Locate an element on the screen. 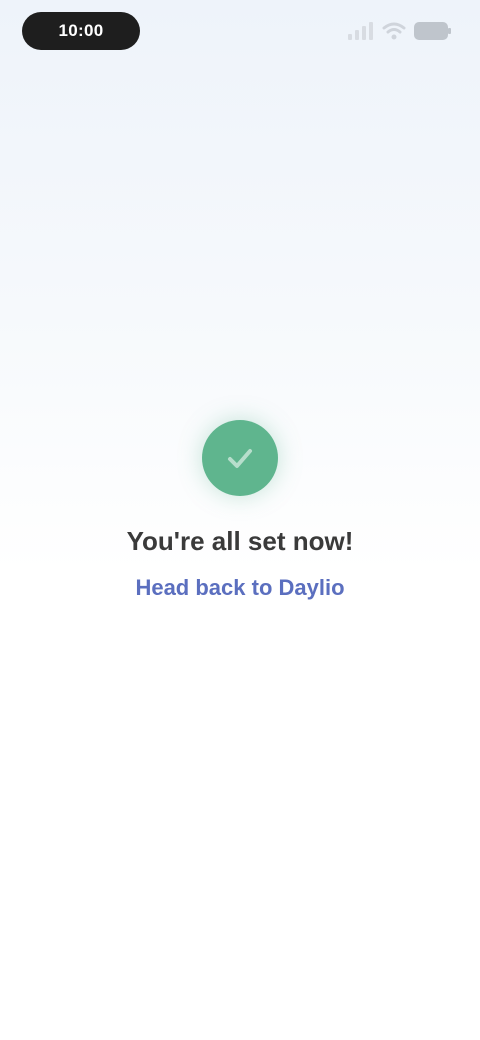 The image size is (480, 1040). check-icon is located at coordinates (240, 458).